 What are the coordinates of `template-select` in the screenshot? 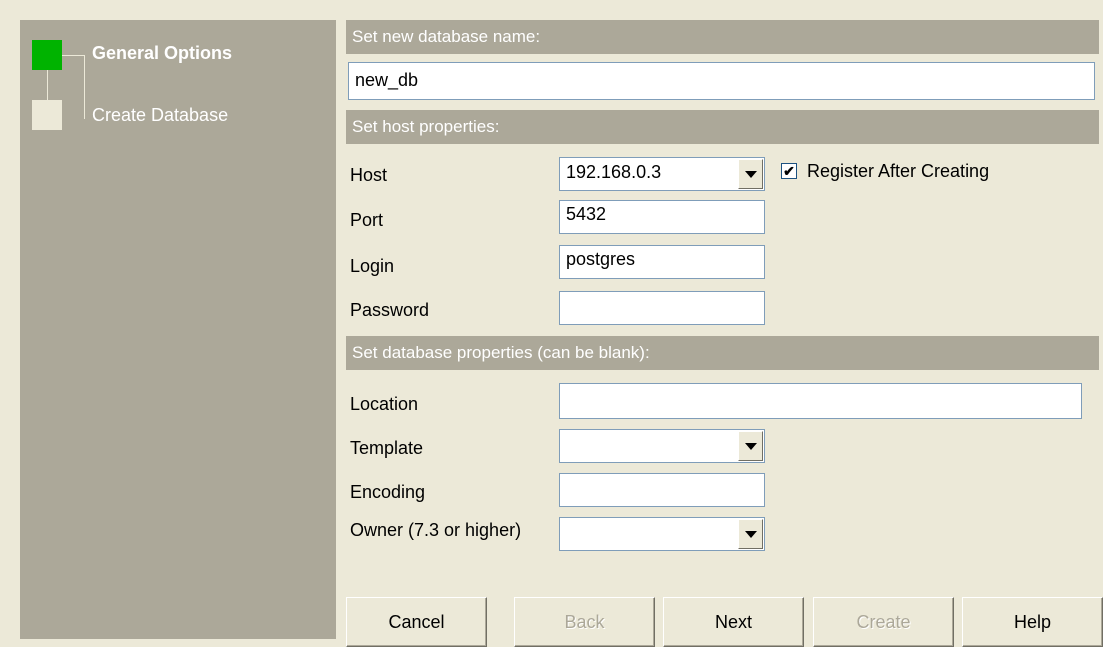 It's located at (662, 446).